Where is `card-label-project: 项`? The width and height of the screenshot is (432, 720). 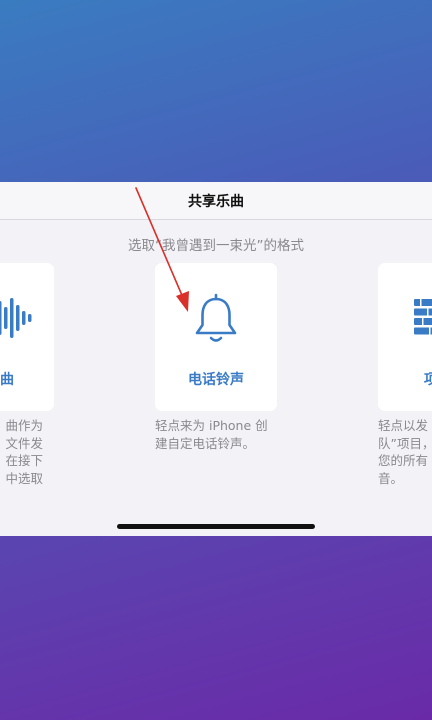
card-label-project: 项 is located at coordinates (428, 380).